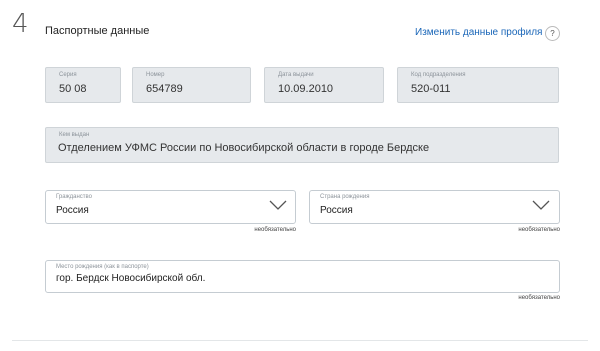  Describe the element at coordinates (478, 32) in the screenshot. I see `edit-profile-link: Изменить данные профиля` at that location.